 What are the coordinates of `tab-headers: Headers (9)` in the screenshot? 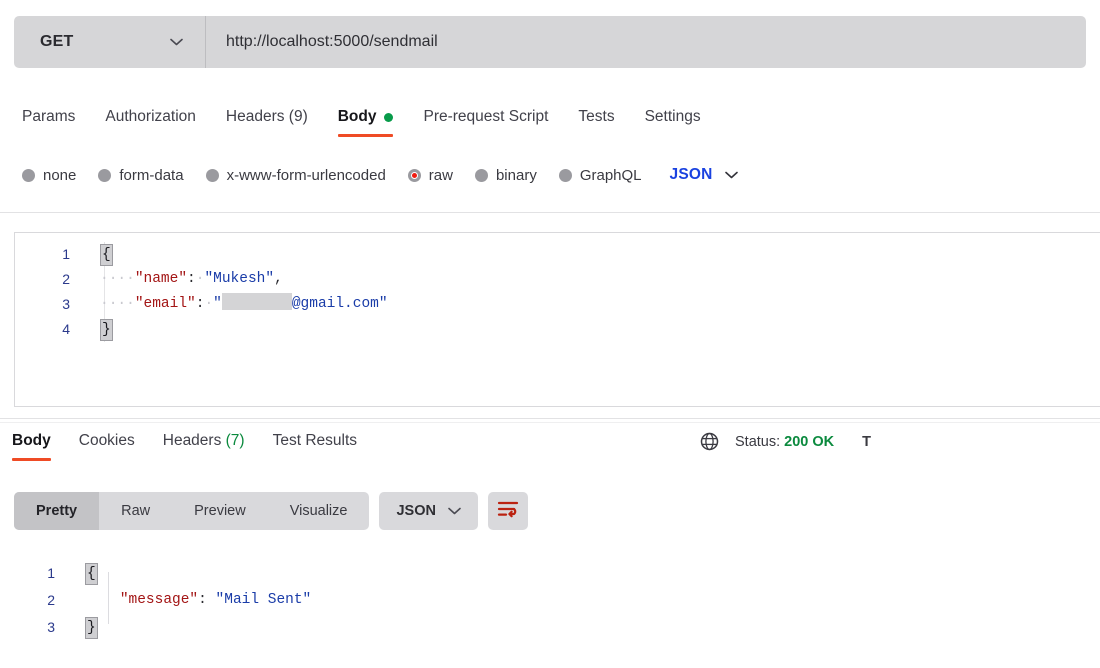 It's located at (275, 122).